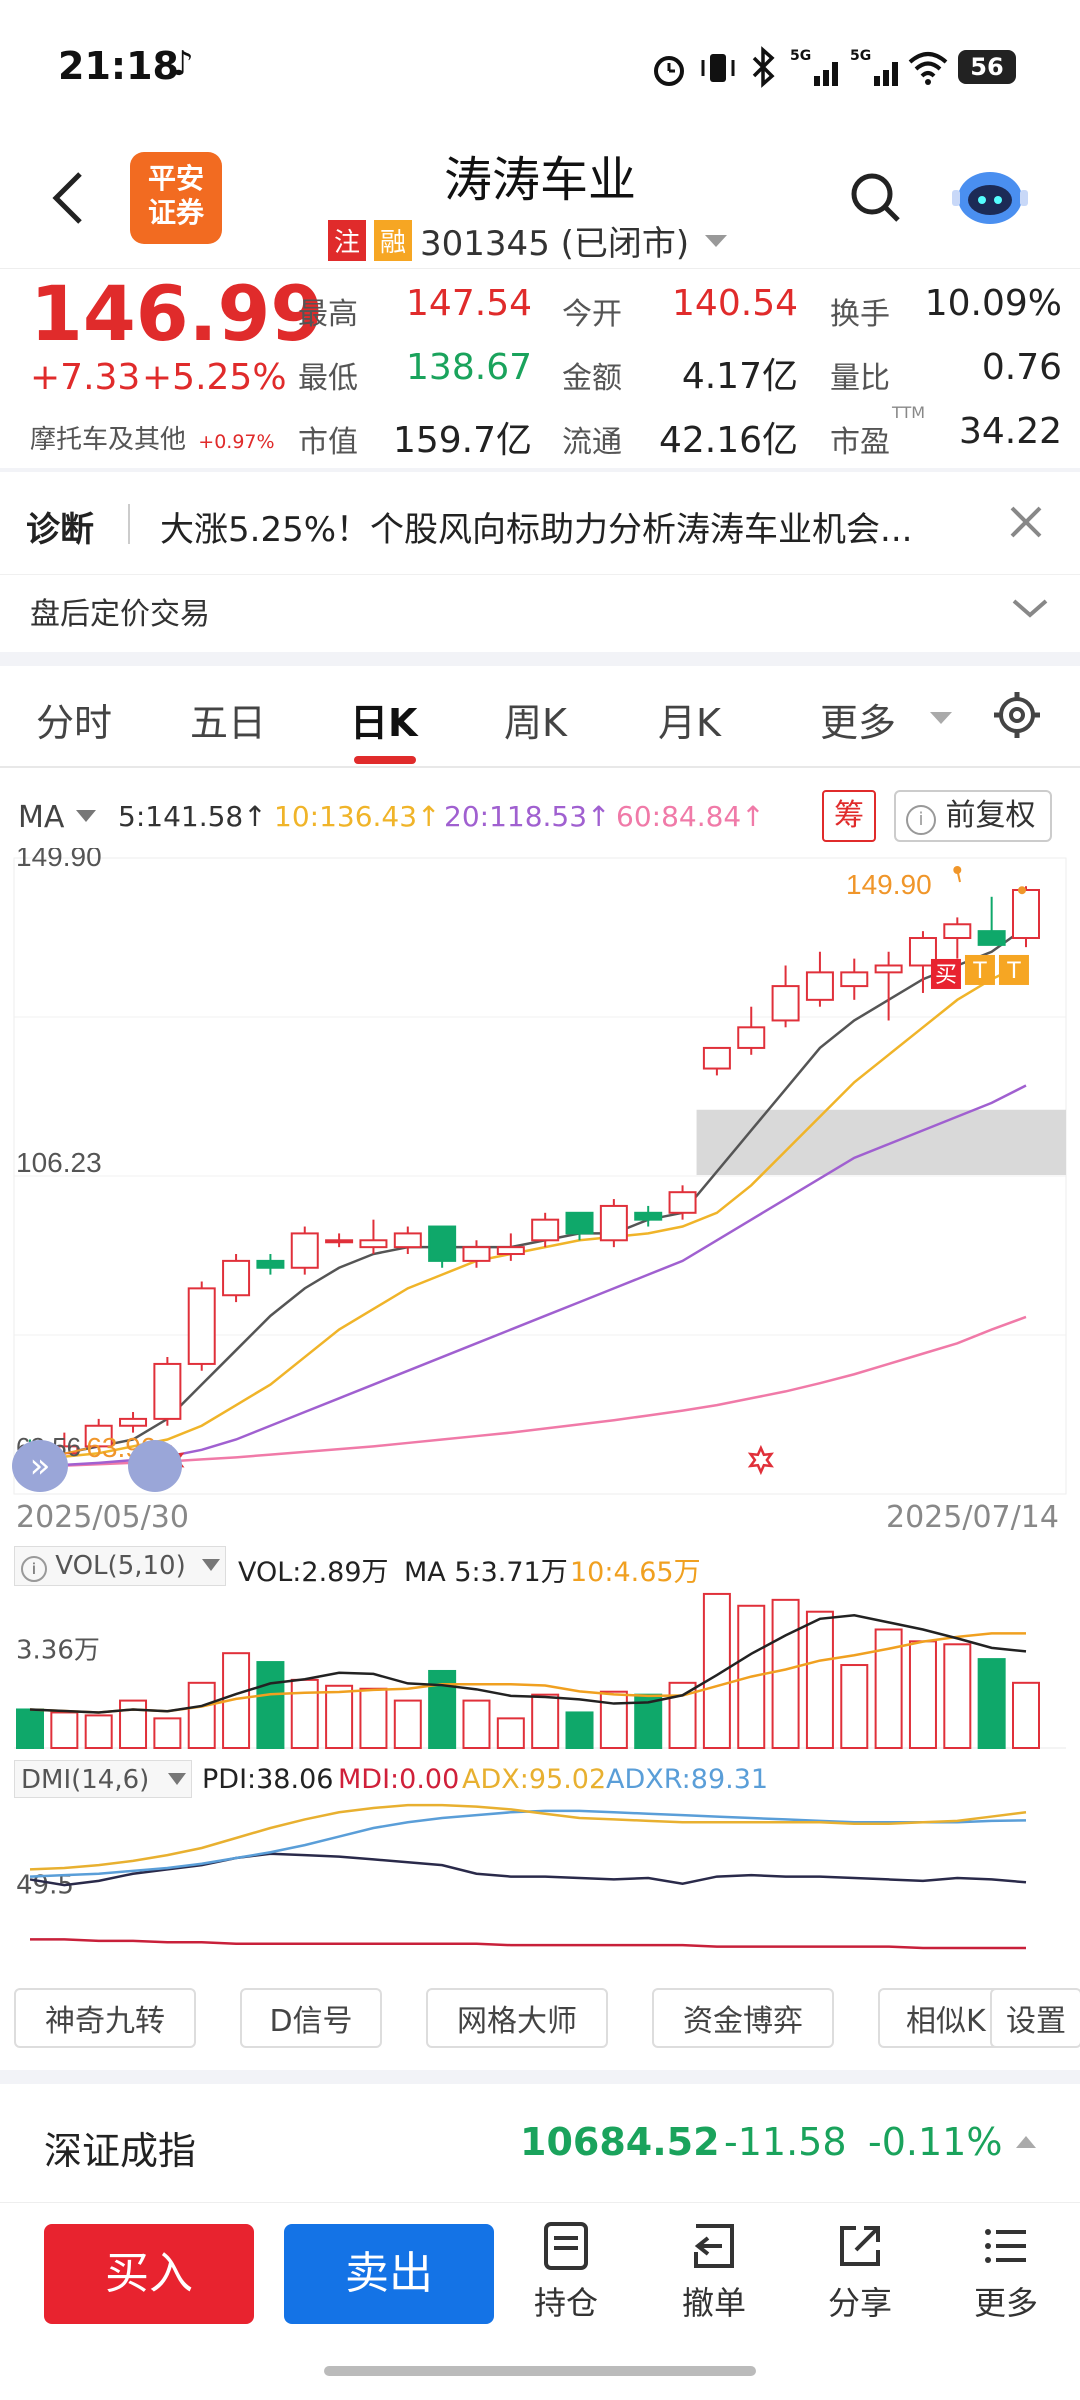 This screenshot has height=2400, width=1080. Describe the element at coordinates (152, 437) in the screenshot. I see `sector-row: 摩托车及其他 +0.97%` at that location.